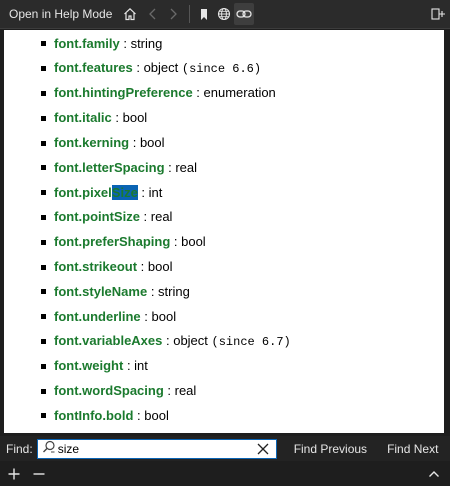  What do you see at coordinates (112, 241) in the screenshot?
I see `property-link: font.preferShaping` at bounding box center [112, 241].